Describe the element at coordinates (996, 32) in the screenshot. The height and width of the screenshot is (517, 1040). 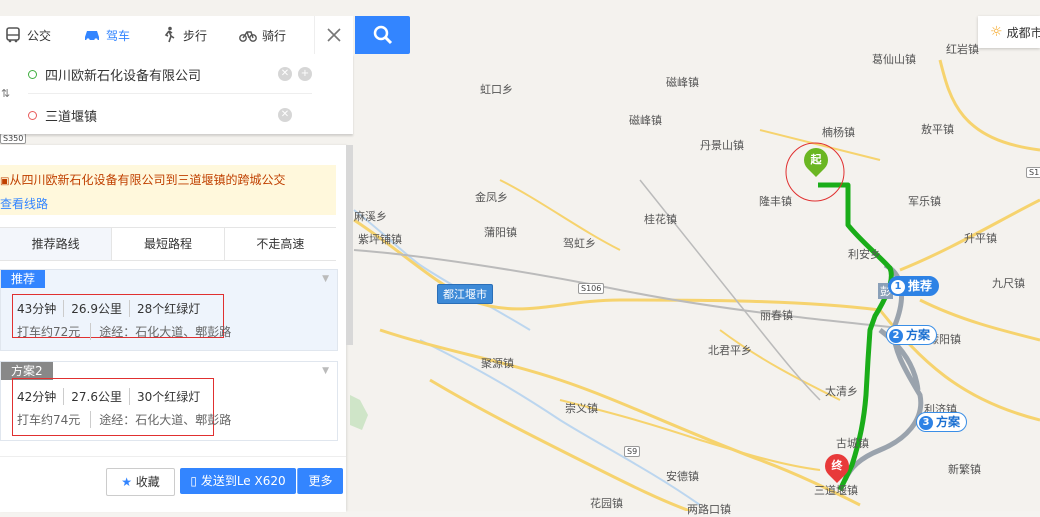
I see `sun-icon: ☼` at that location.